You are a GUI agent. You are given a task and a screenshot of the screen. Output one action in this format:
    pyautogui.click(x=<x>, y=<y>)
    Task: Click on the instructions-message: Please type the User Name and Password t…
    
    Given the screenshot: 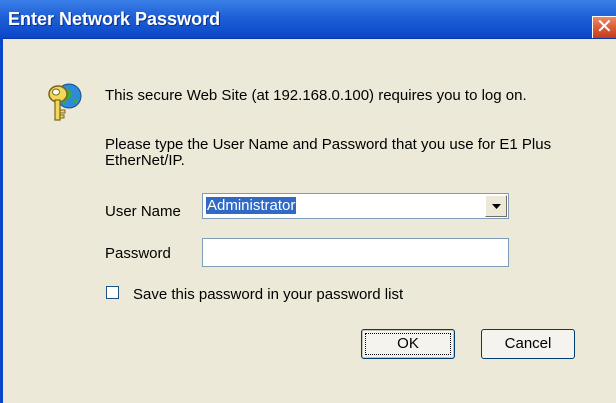 What is the action you would take?
    pyautogui.click(x=328, y=152)
    